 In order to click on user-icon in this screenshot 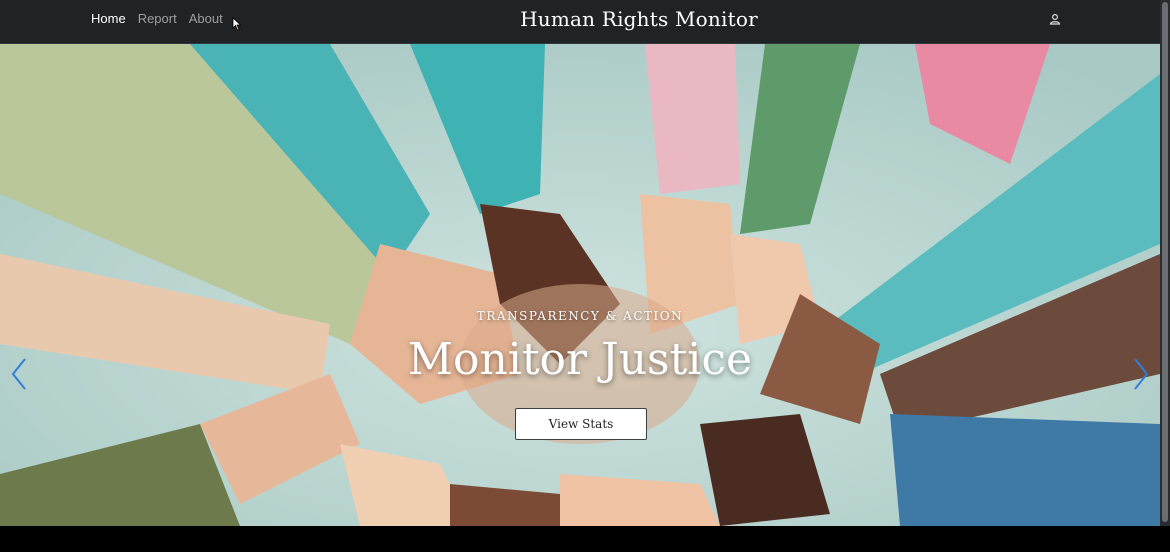, I will do `click(1055, 19)`.